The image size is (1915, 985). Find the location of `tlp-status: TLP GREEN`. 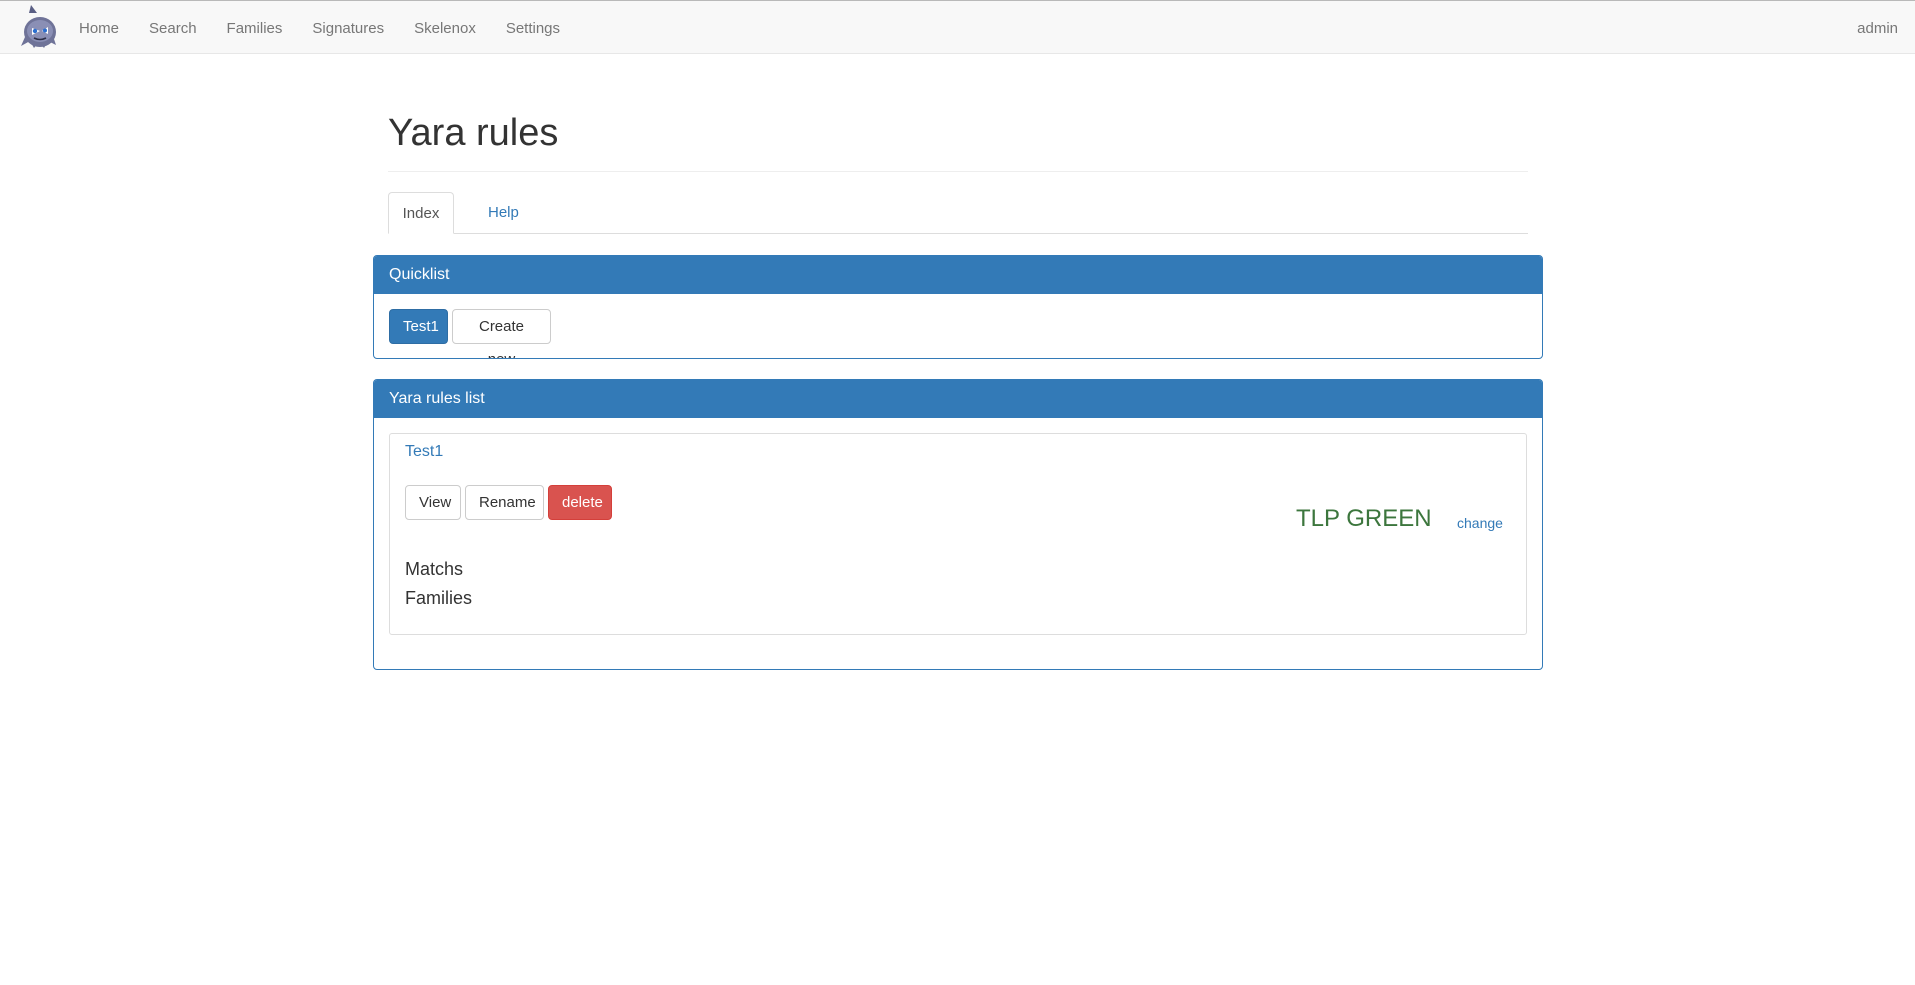

tlp-status: TLP GREEN is located at coordinates (1364, 518).